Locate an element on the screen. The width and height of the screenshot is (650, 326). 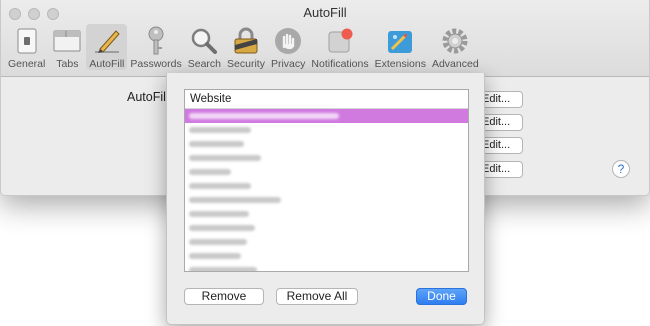
puzzle-icon is located at coordinates (400, 41).